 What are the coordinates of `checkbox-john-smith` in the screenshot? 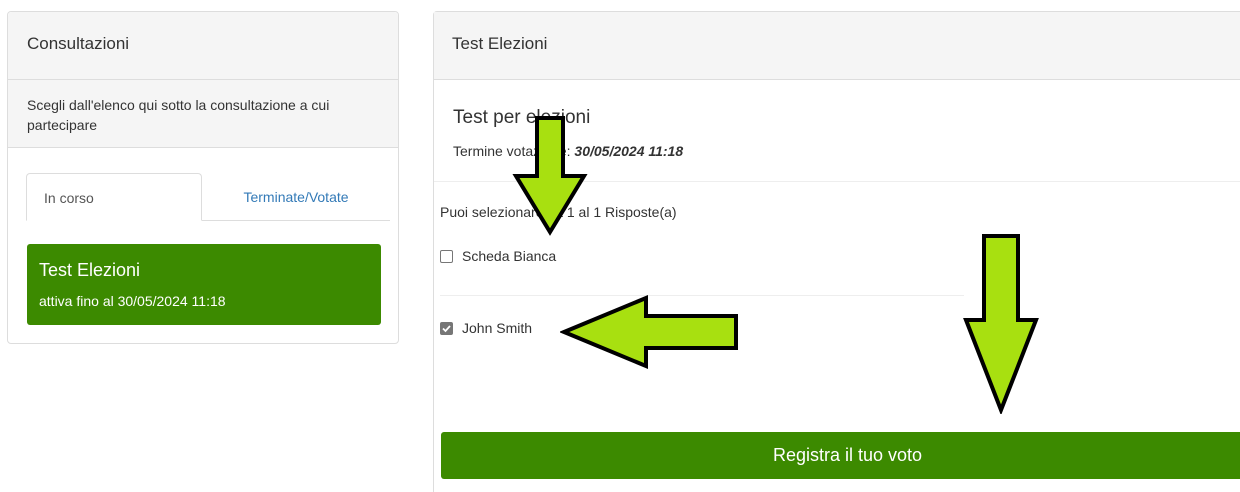 It's located at (446, 328).